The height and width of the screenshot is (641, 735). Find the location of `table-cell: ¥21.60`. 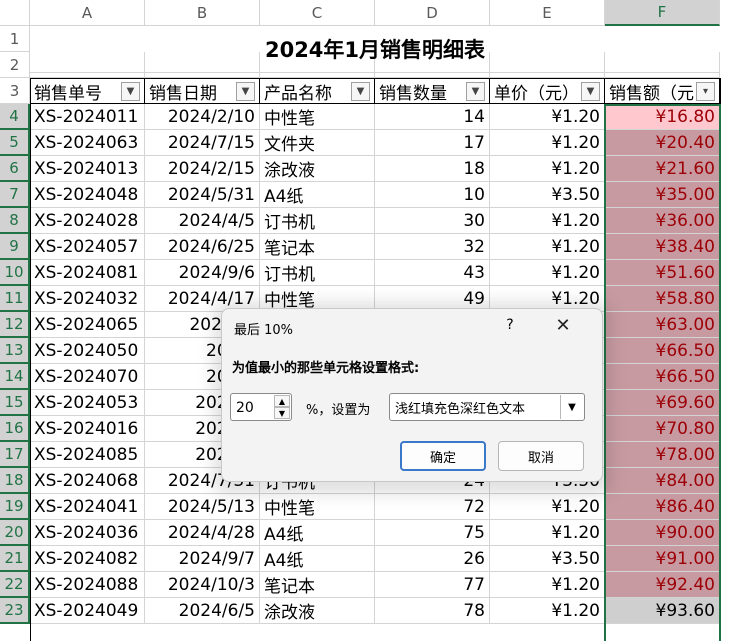

table-cell: ¥21.60 is located at coordinates (662, 169).